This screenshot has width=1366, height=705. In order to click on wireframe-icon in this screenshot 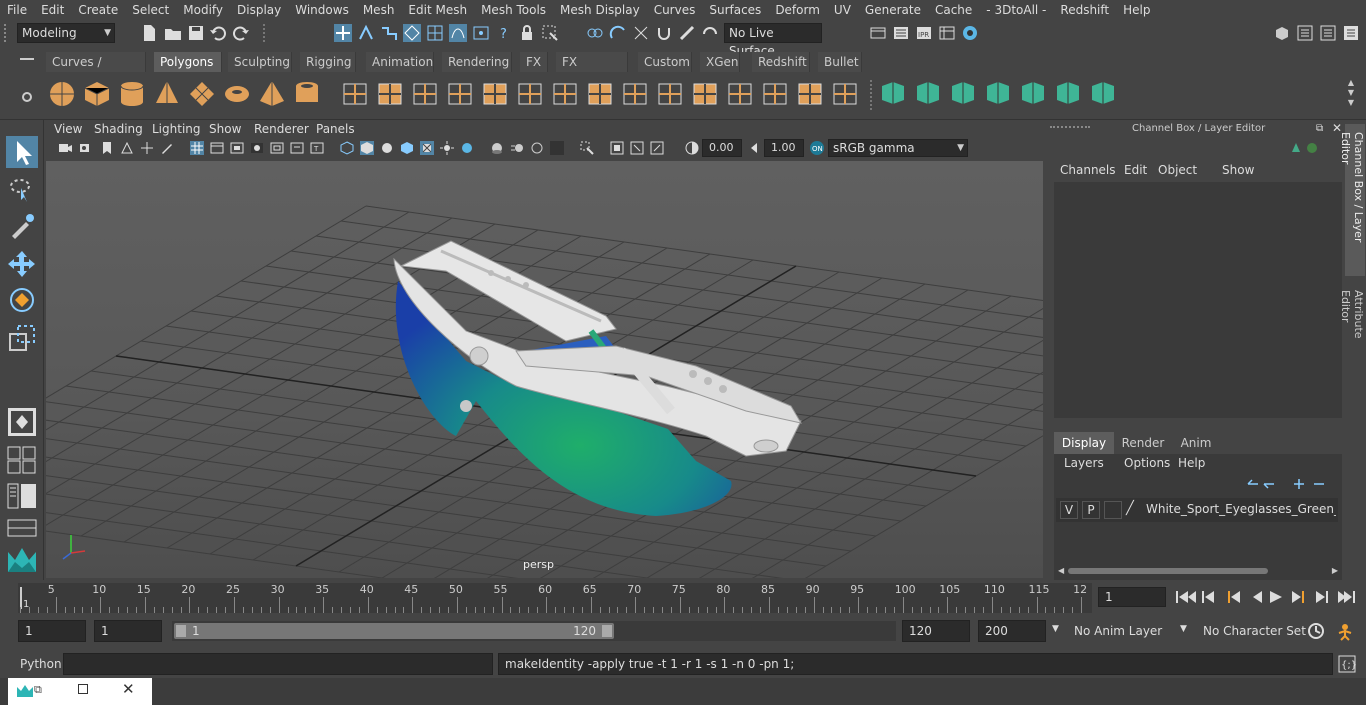, I will do `click(347, 148)`.